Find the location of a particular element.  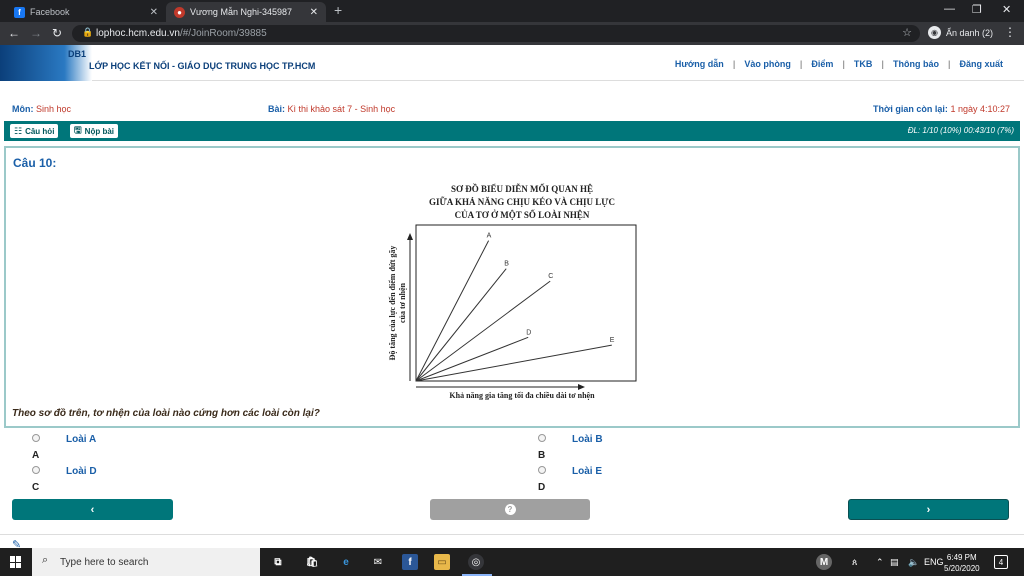

store-icon: 🛍 is located at coordinates (312, 562).